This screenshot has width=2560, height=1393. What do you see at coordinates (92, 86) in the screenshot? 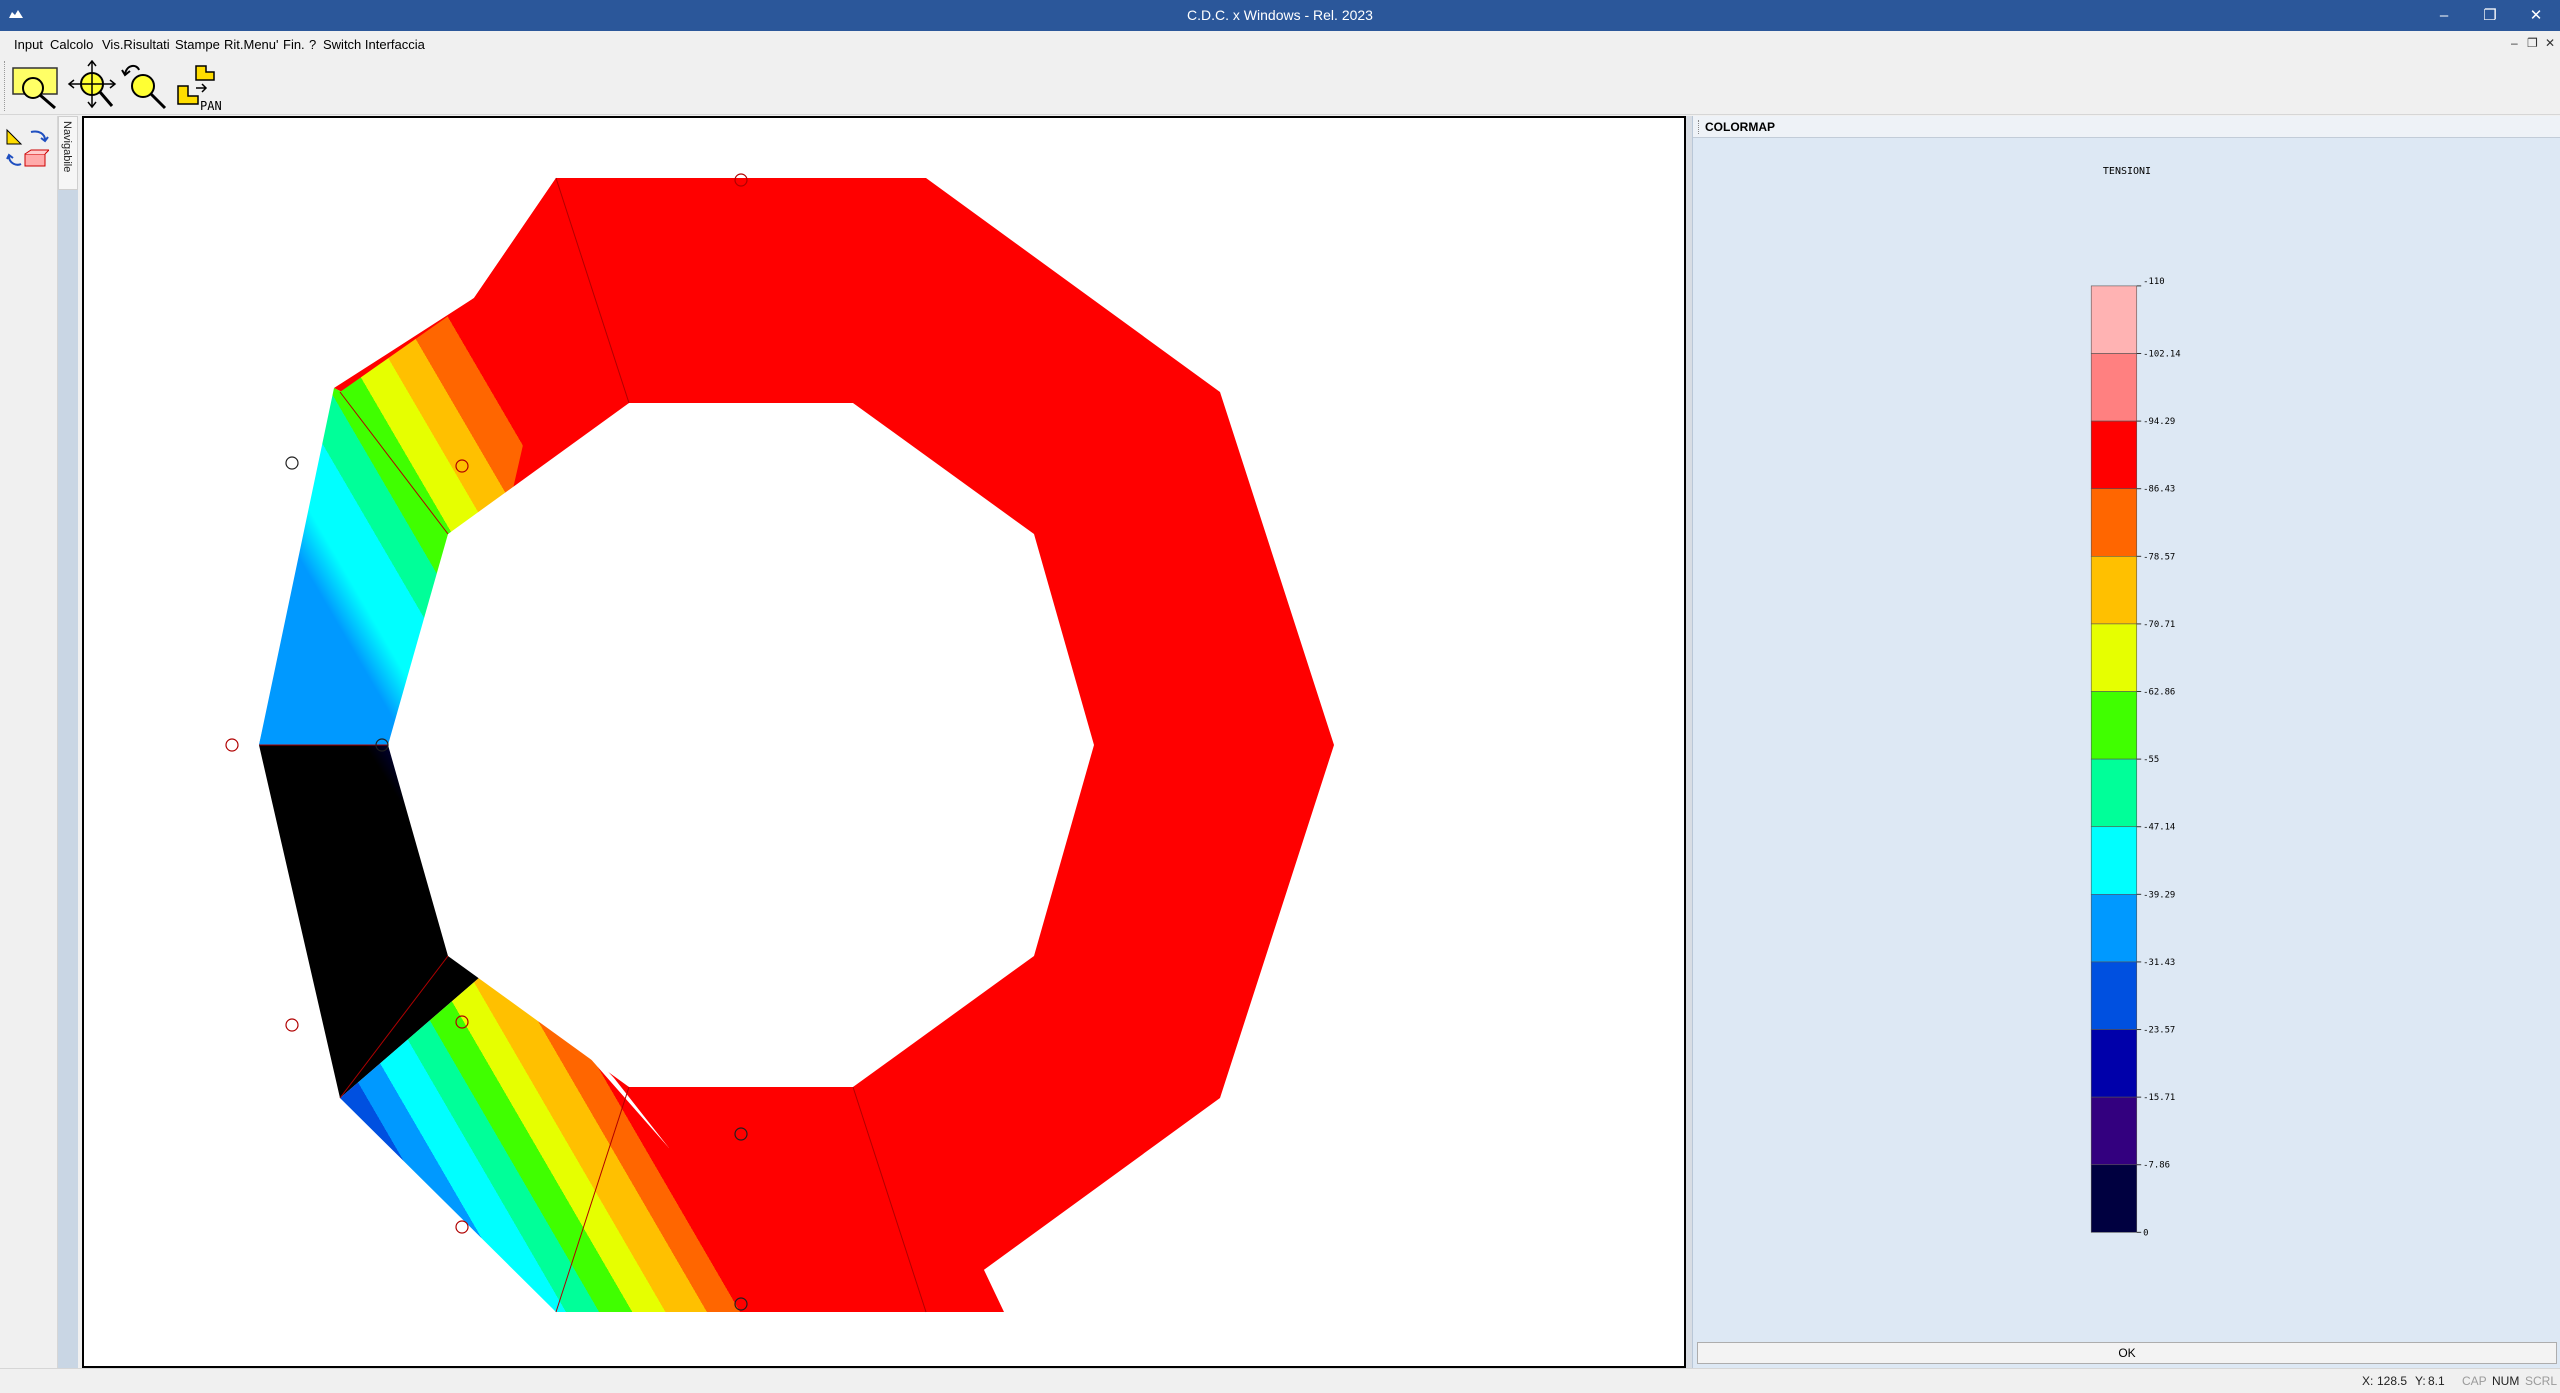
I see `zoom-extents-icon` at bounding box center [92, 86].